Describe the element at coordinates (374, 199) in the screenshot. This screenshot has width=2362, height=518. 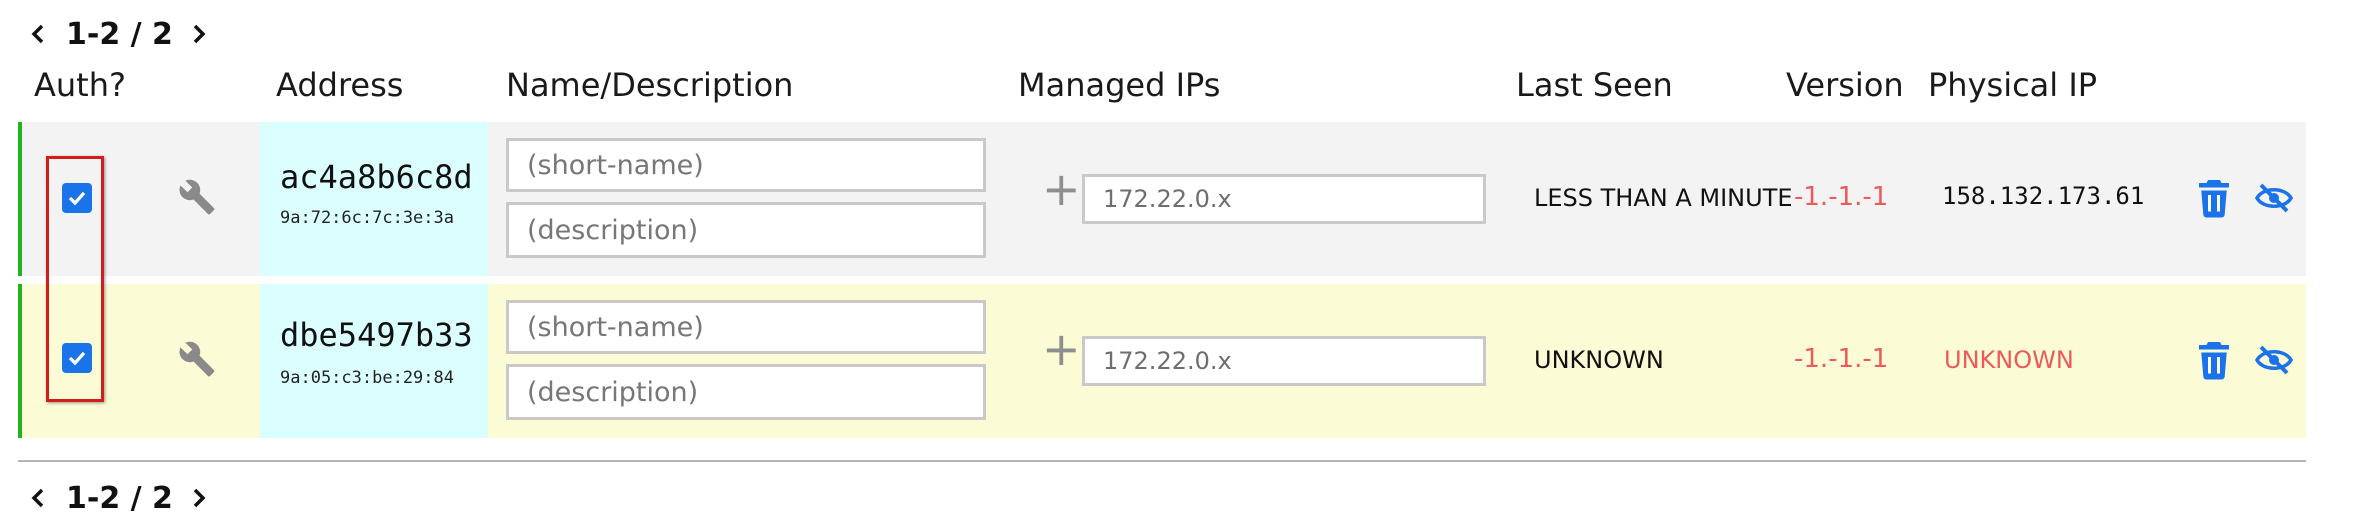
I see `address-cell: ac4a8b6c8d 9a:72:6c:7c:3e:3a` at that location.